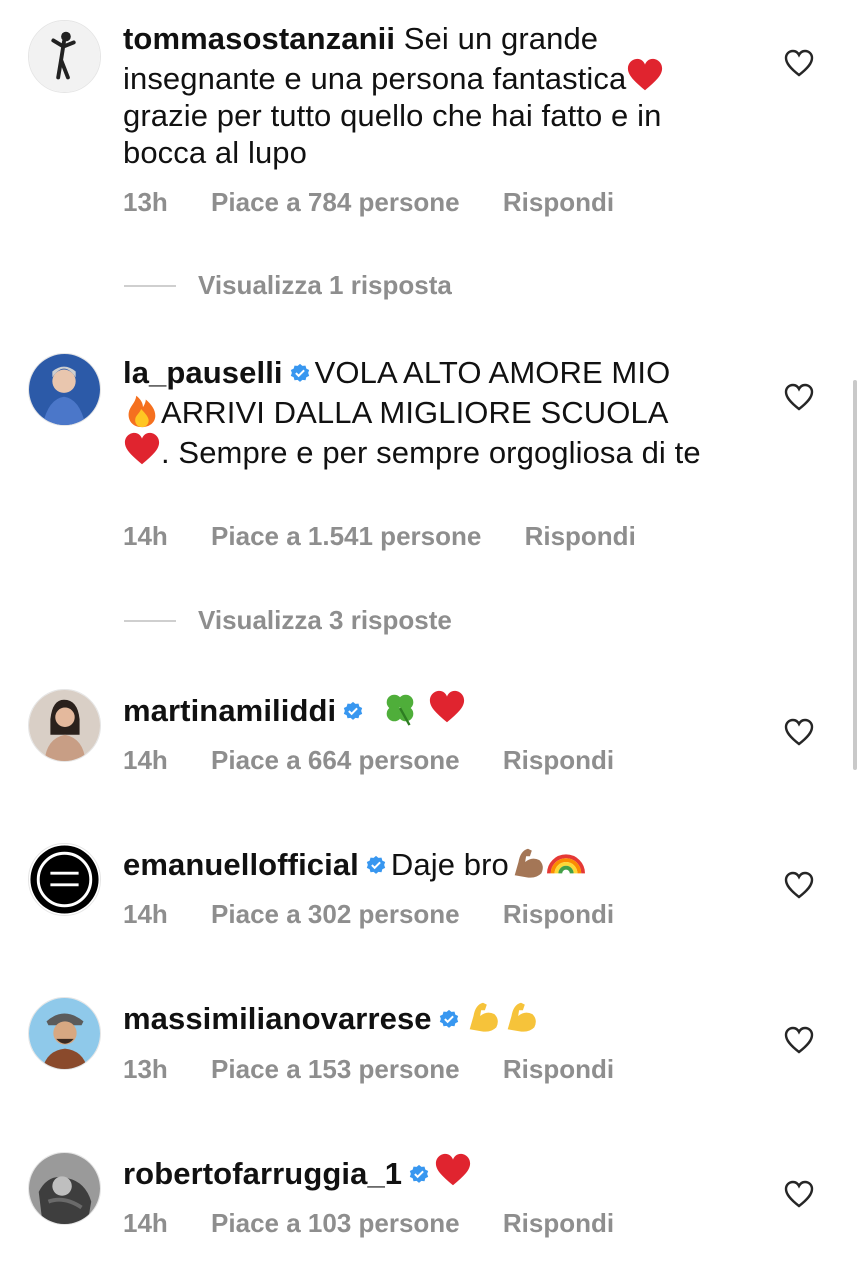 This screenshot has height=1280, width=865. What do you see at coordinates (241, 864) in the screenshot?
I see `comment-username: emanuellofficial` at bounding box center [241, 864].